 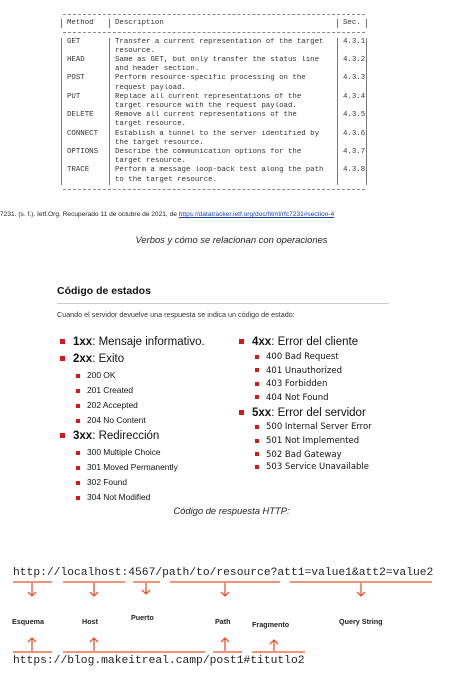 What do you see at coordinates (132, 482) in the screenshot?
I see `status-code-item: 302 Found` at bounding box center [132, 482].